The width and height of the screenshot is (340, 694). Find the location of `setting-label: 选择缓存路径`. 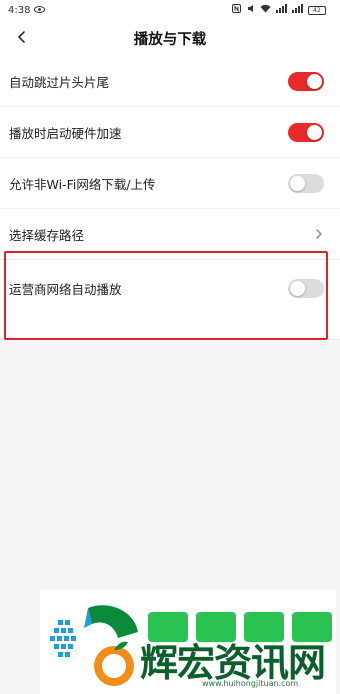

setting-label: 选择缓存路径 is located at coordinates (47, 235).